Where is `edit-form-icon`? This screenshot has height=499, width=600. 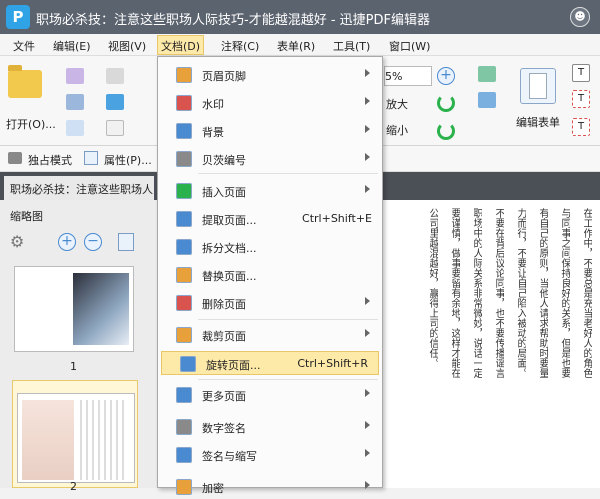
edit-form-icon is located at coordinates (538, 86).